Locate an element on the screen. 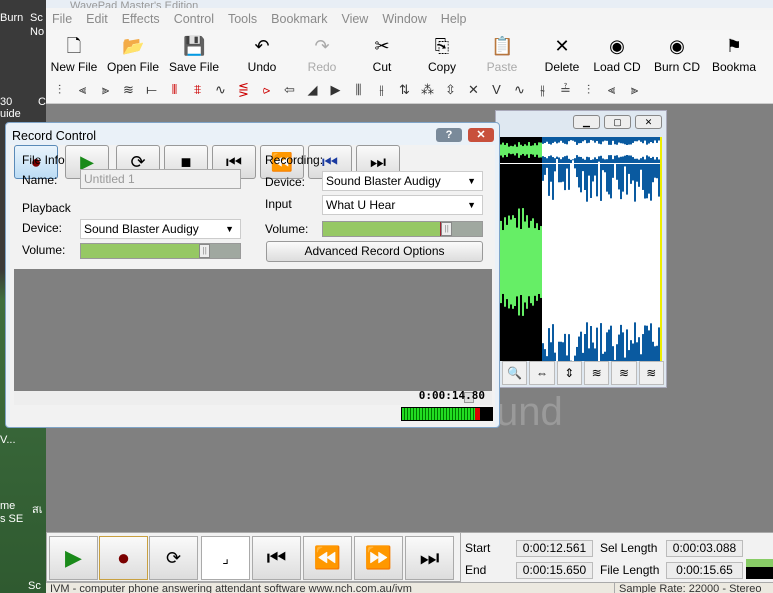 The image size is (773, 593). go-start-button: ⏮ is located at coordinates (276, 558).